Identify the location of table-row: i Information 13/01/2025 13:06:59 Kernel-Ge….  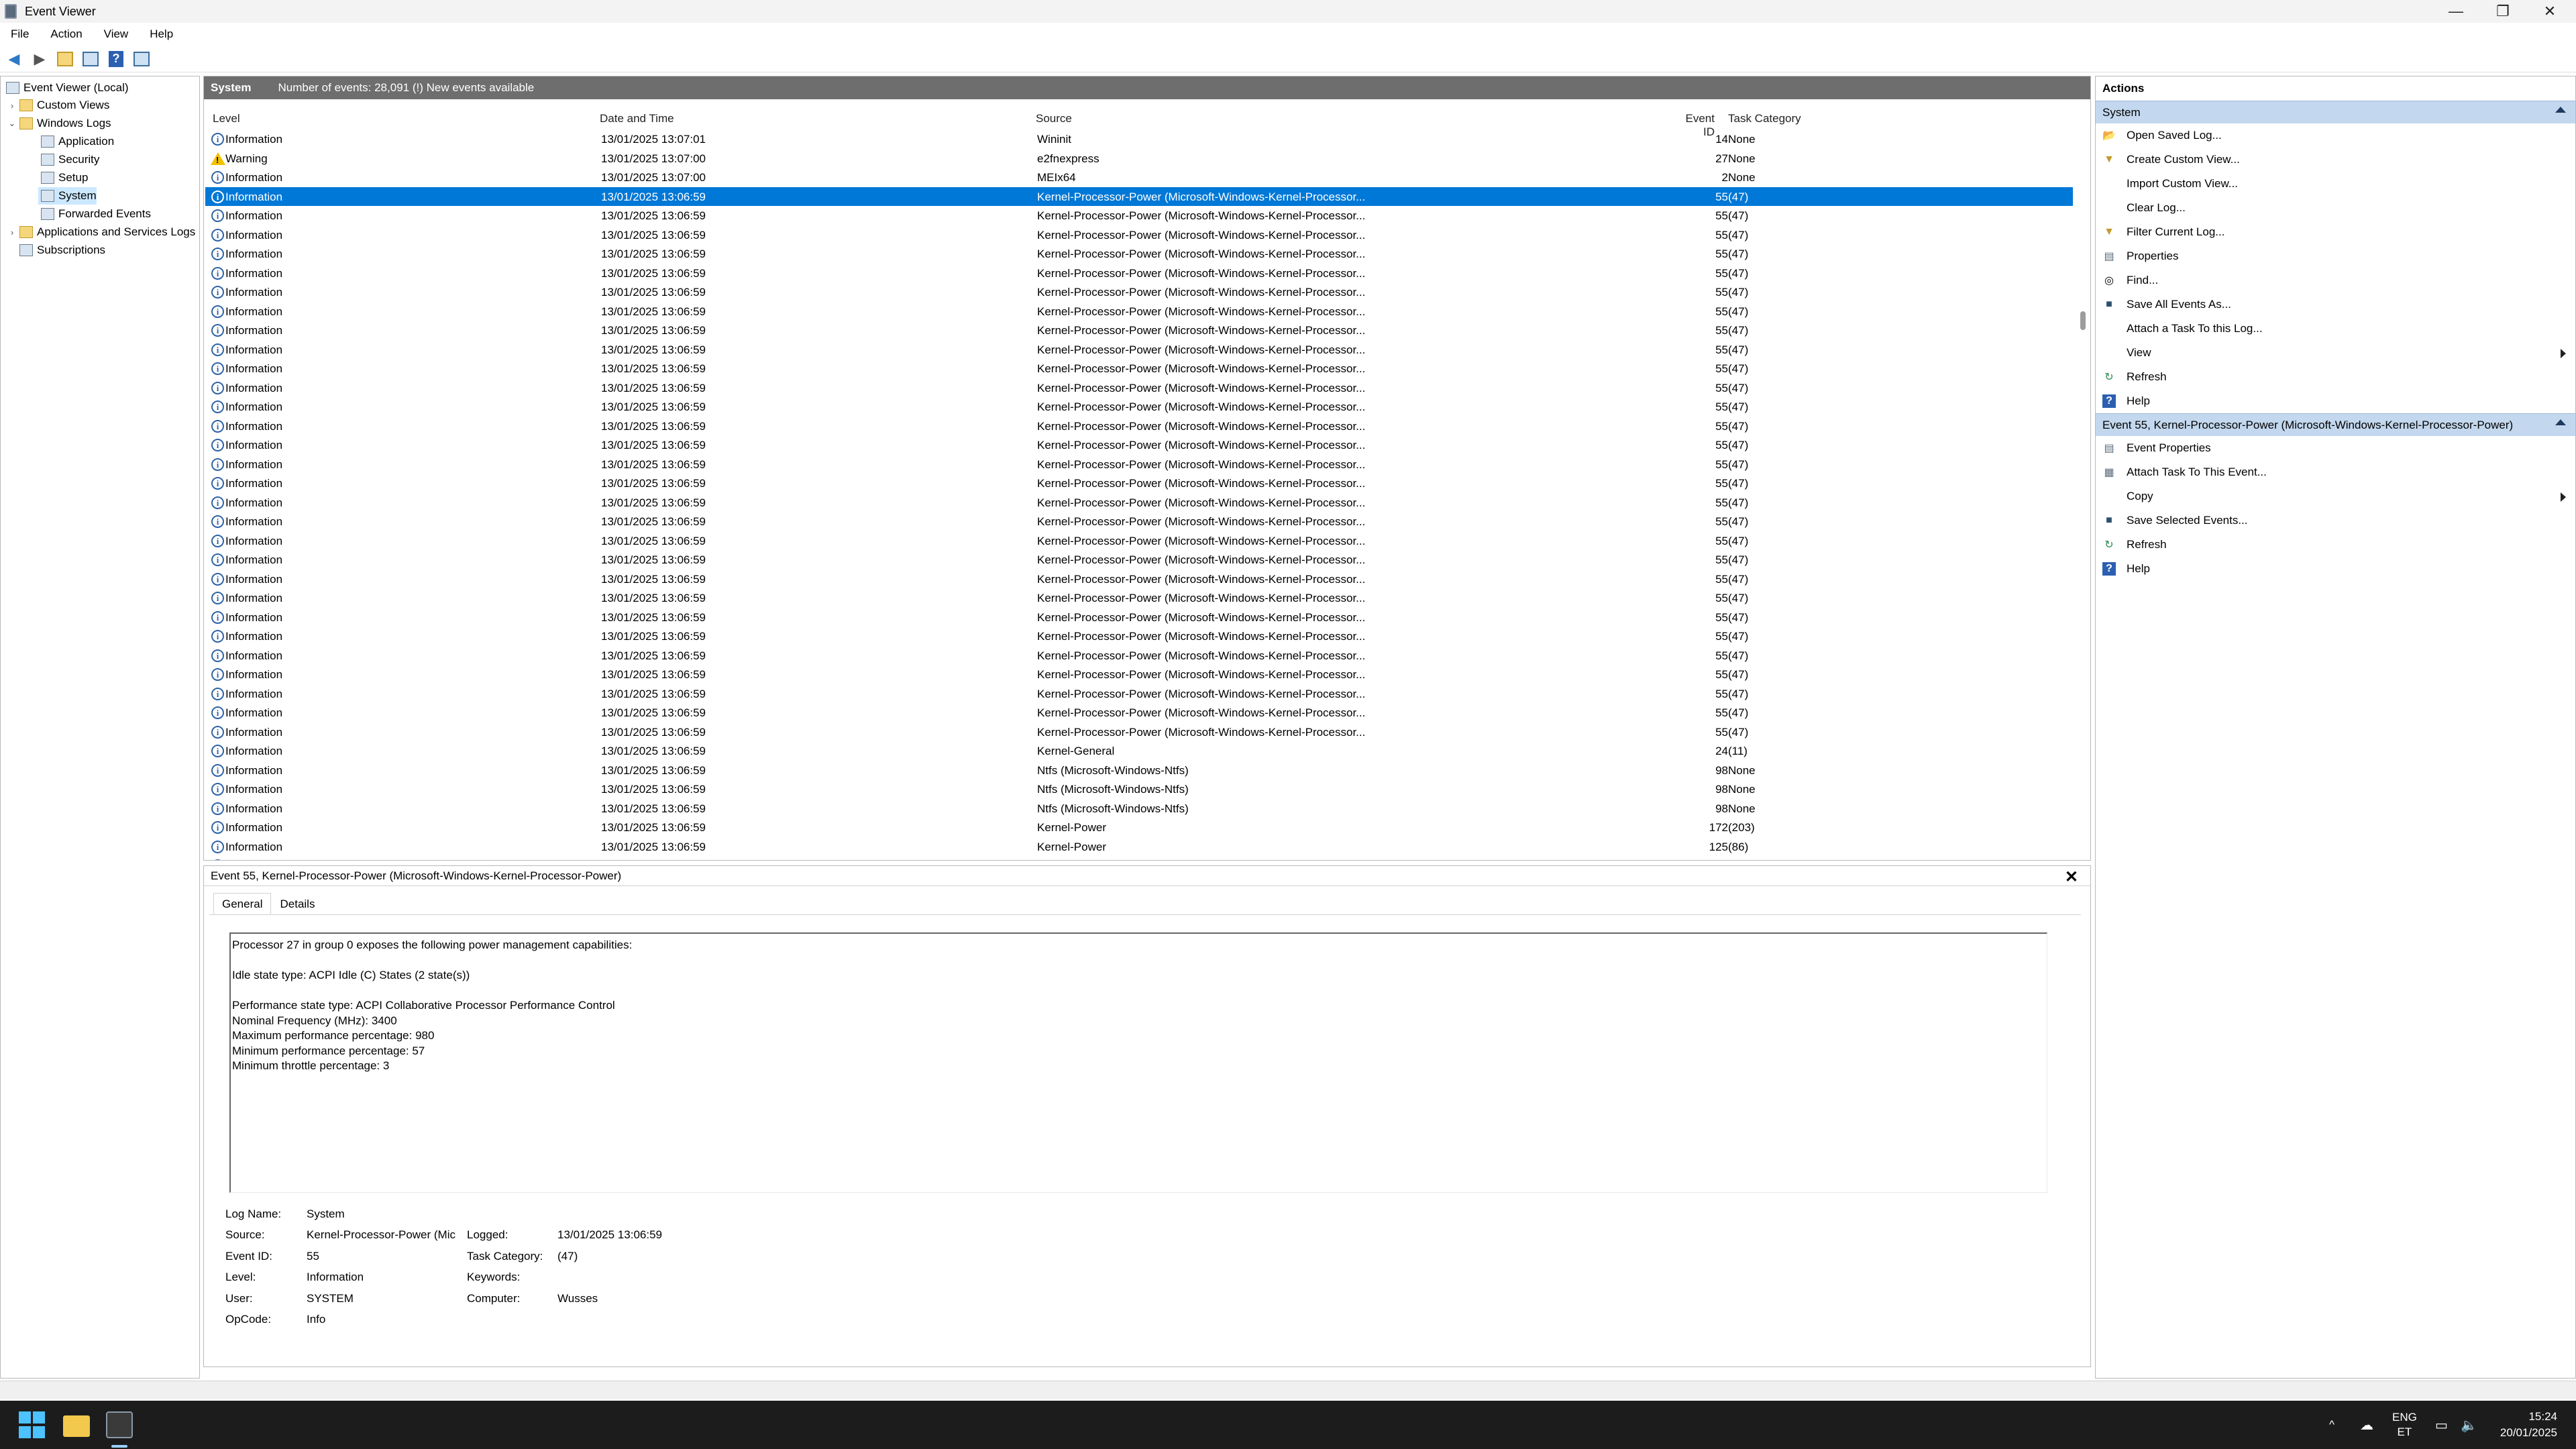
(1139, 751).